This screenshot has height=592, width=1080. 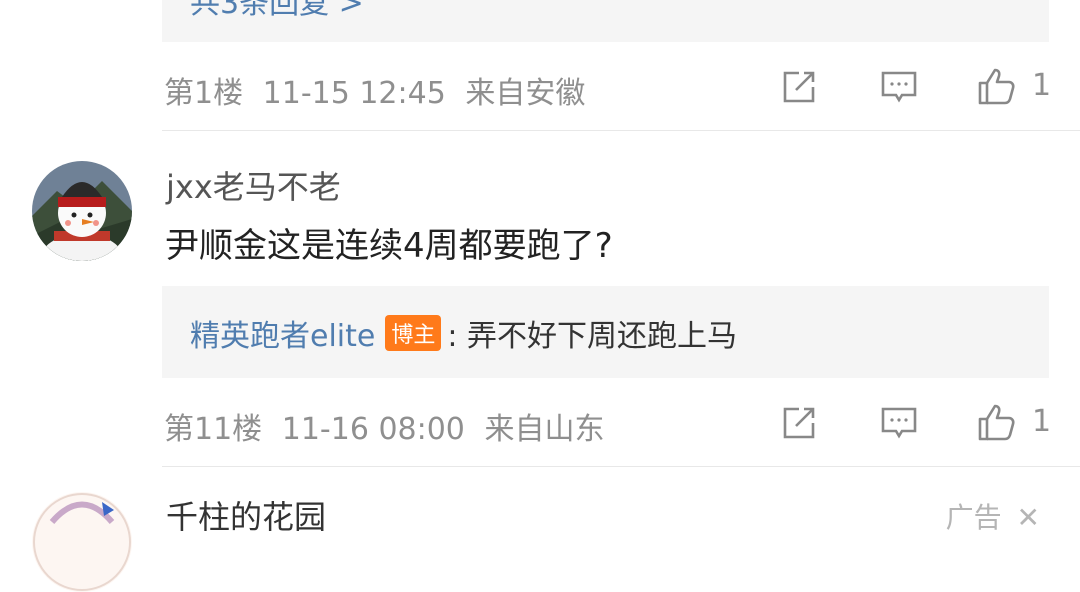 What do you see at coordinates (213, 429) in the screenshot?
I see `floor-number: 第11楼` at bounding box center [213, 429].